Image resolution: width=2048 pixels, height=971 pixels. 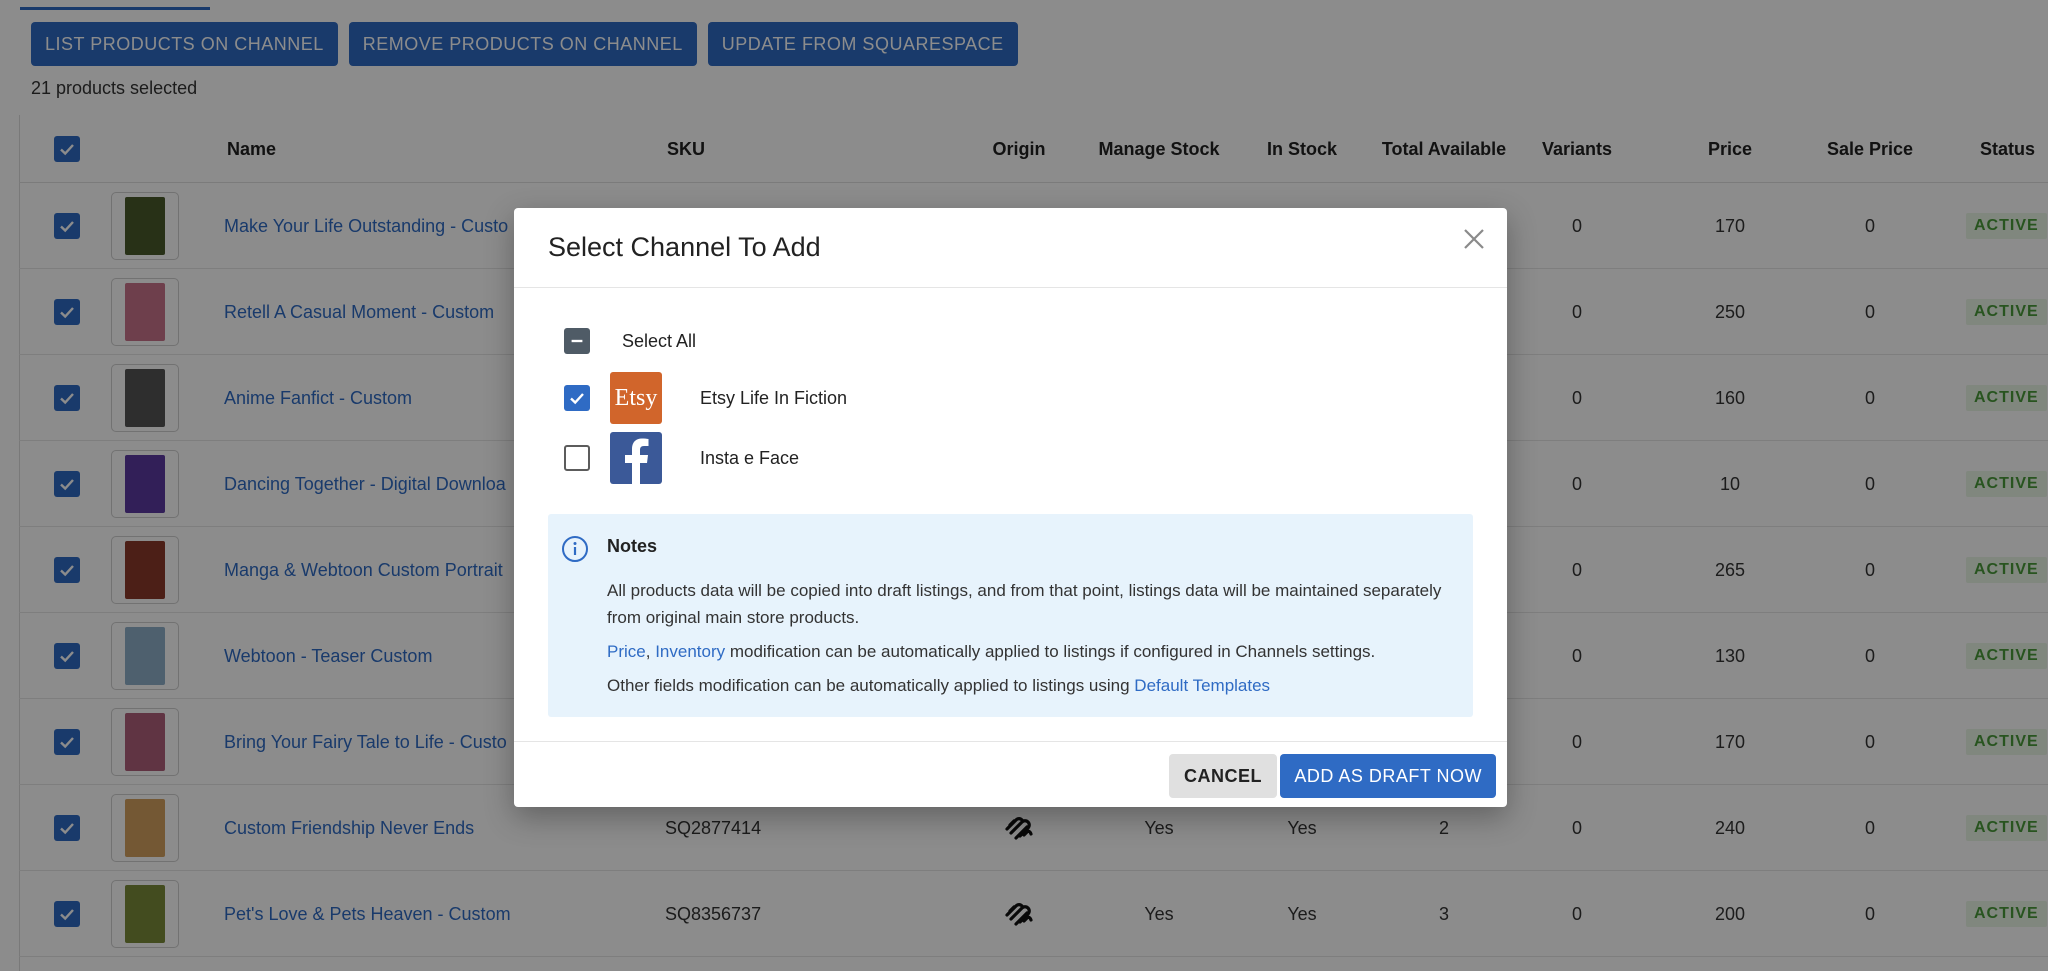 I want to click on minus-icon, so click(x=577, y=341).